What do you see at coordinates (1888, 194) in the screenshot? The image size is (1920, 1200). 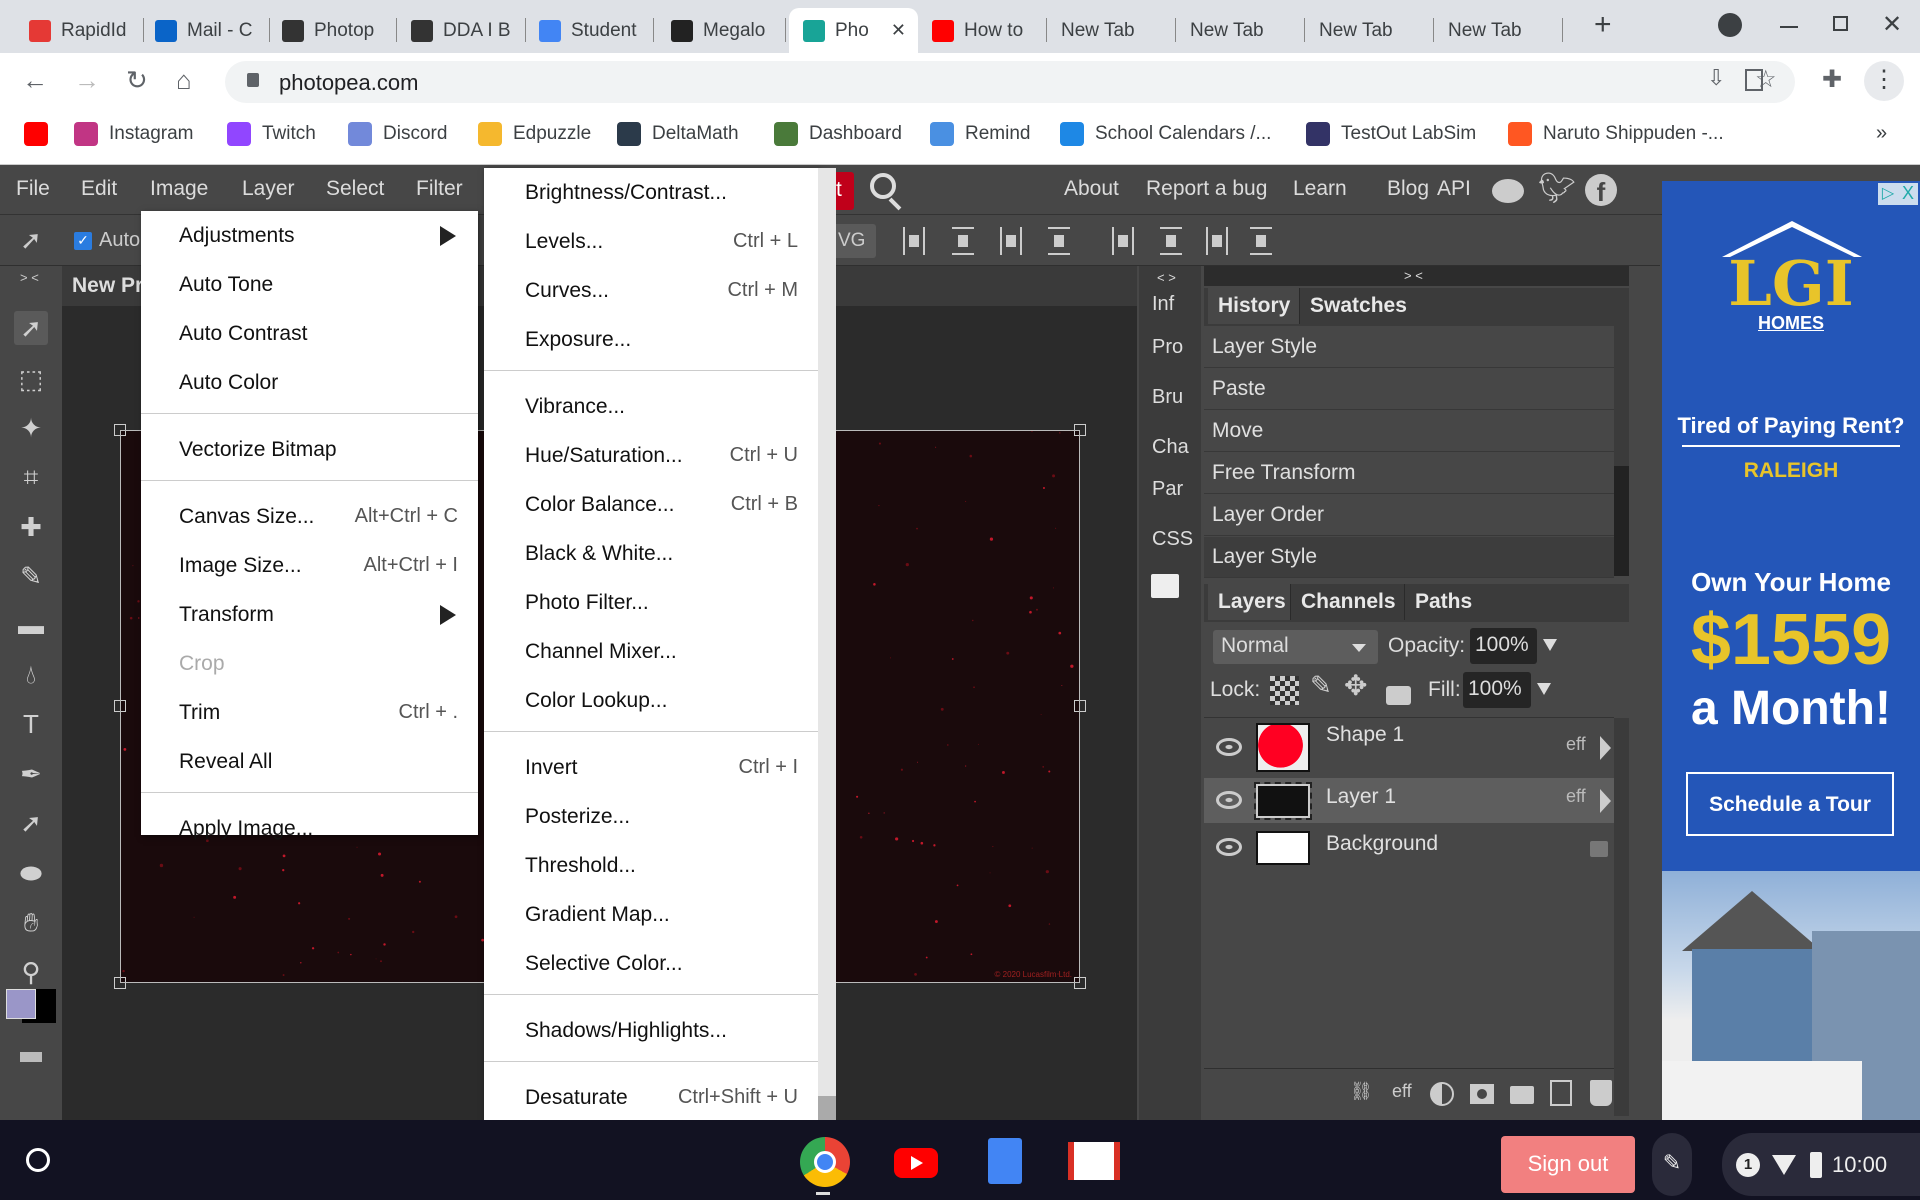 I see `adchoices-icon: ▷` at bounding box center [1888, 194].